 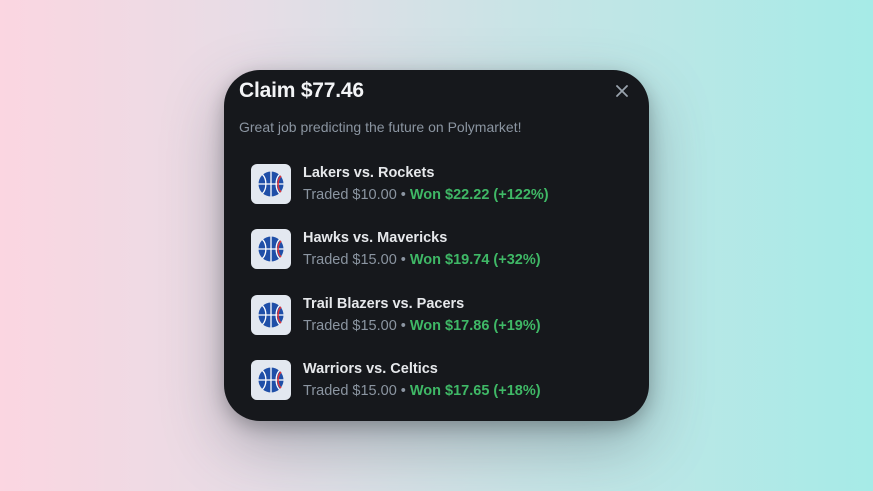 What do you see at coordinates (475, 260) in the screenshot?
I see `won-amount: Won $19.74 (+32%)` at bounding box center [475, 260].